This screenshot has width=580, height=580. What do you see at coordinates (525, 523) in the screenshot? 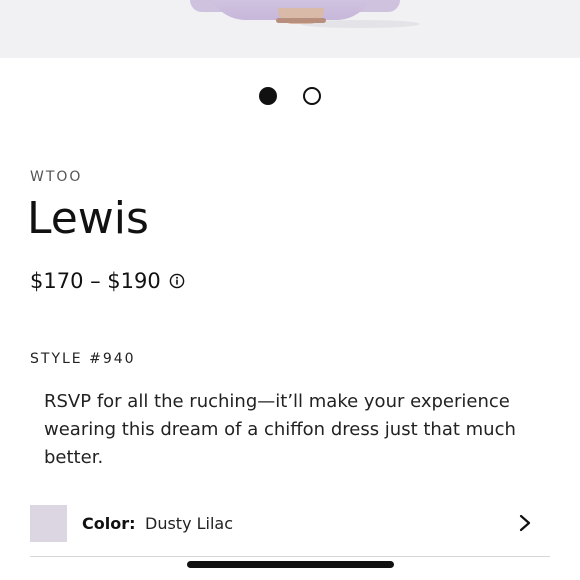
I see `chevron-right-icon` at bounding box center [525, 523].